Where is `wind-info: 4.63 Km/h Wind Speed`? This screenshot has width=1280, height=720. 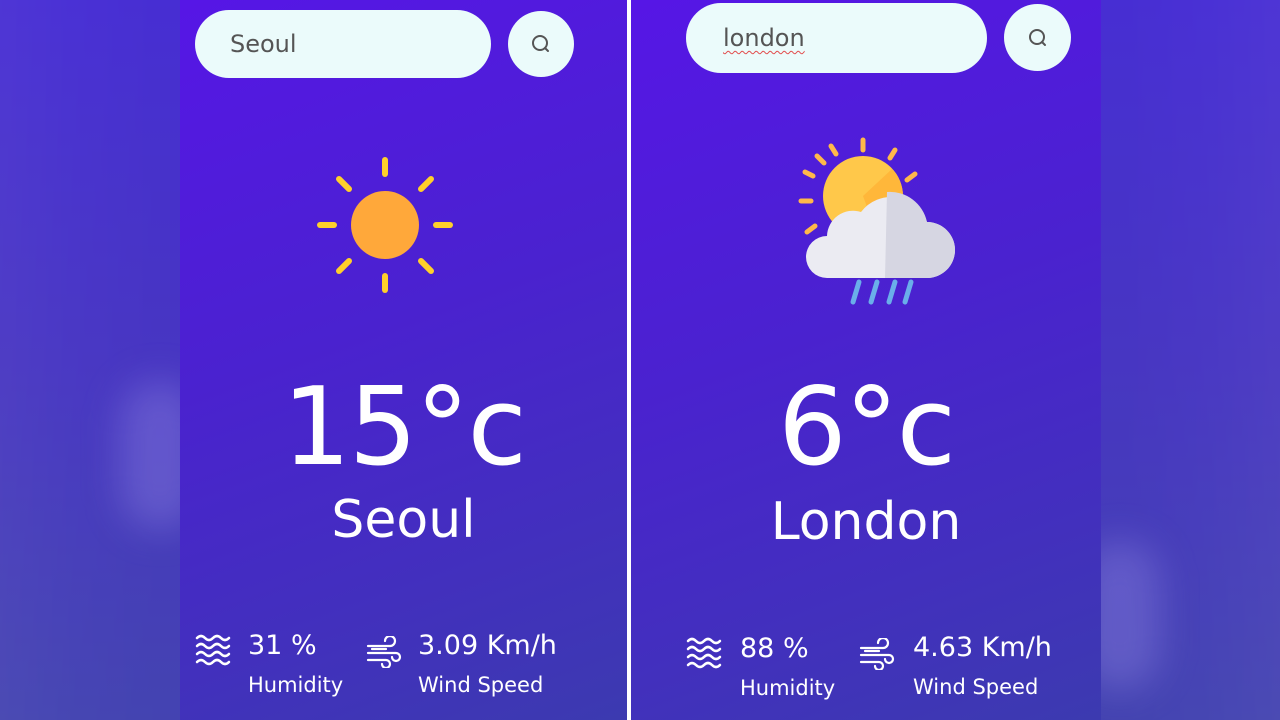 wind-info: 4.63 Km/h Wind Speed is located at coordinates (982, 665).